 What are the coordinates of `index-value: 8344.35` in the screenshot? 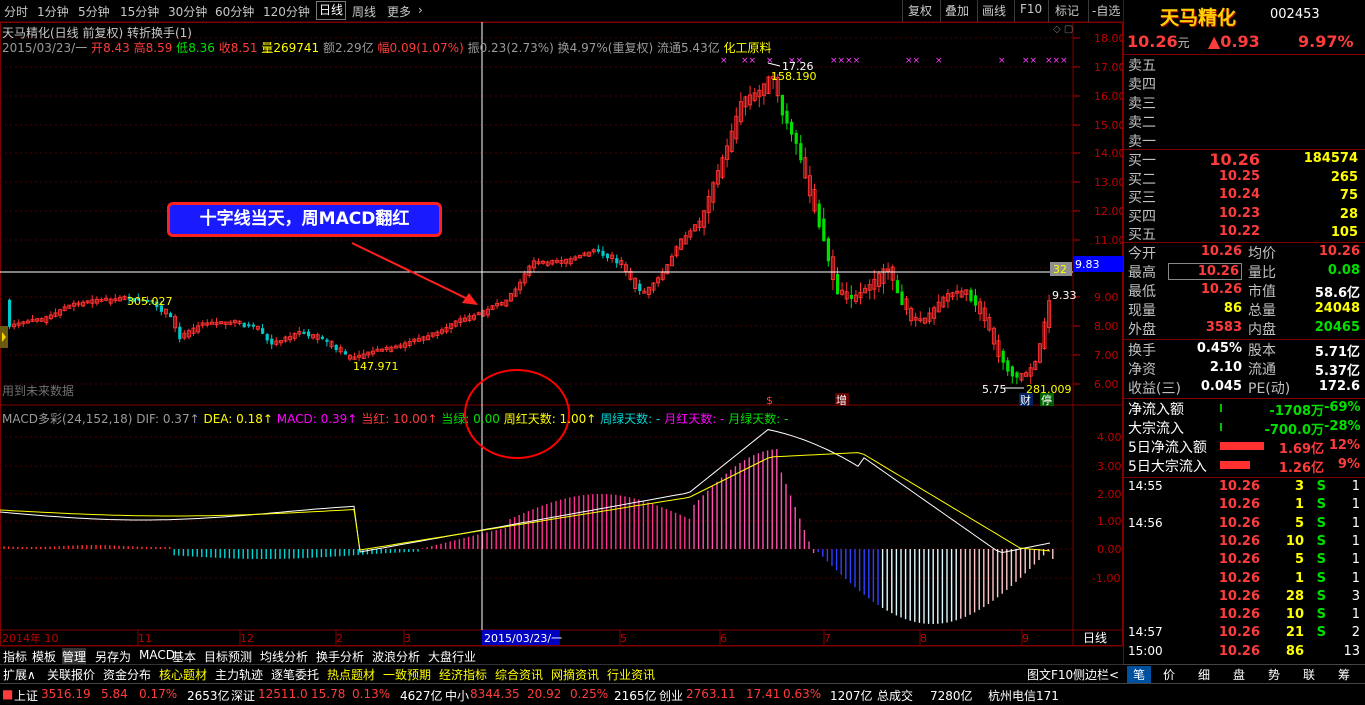 It's located at (495, 694).